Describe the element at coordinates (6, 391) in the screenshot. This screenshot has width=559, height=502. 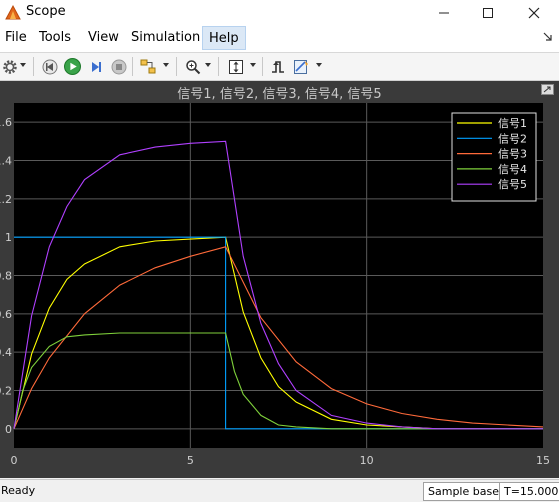
I see `y-tick-label: 0.2` at that location.